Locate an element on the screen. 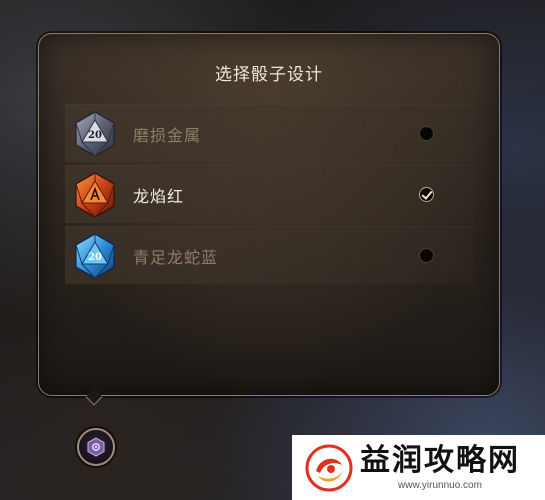 The width and height of the screenshot is (545, 500). worn-metal-d20-icon: 20 is located at coordinates (95, 133).